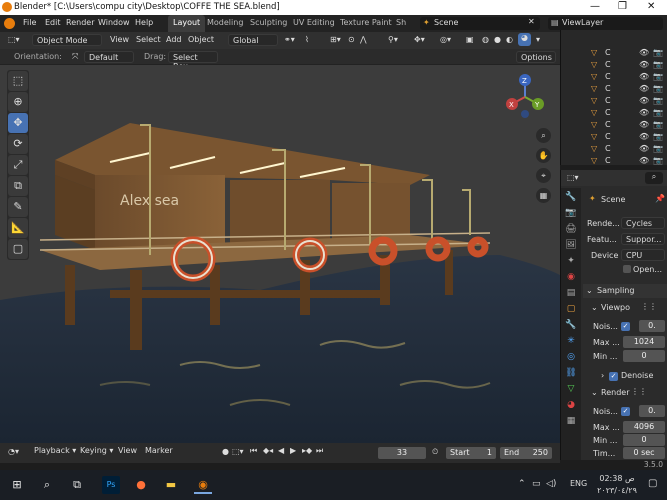 The height and width of the screenshot is (500, 667). What do you see at coordinates (47, 485) in the screenshot?
I see `search-icon: ⌕` at bounding box center [47, 485].